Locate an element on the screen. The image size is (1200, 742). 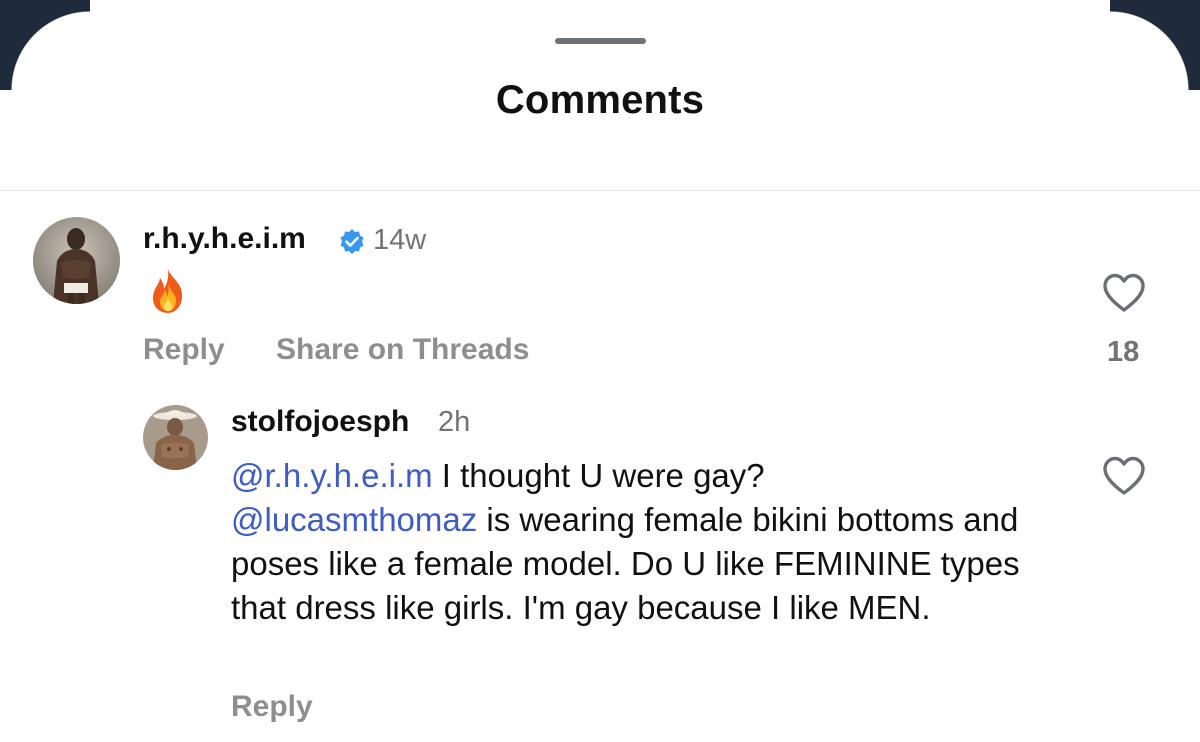
mention-link: @r.h.y.h.e.i.m is located at coordinates (332, 475).